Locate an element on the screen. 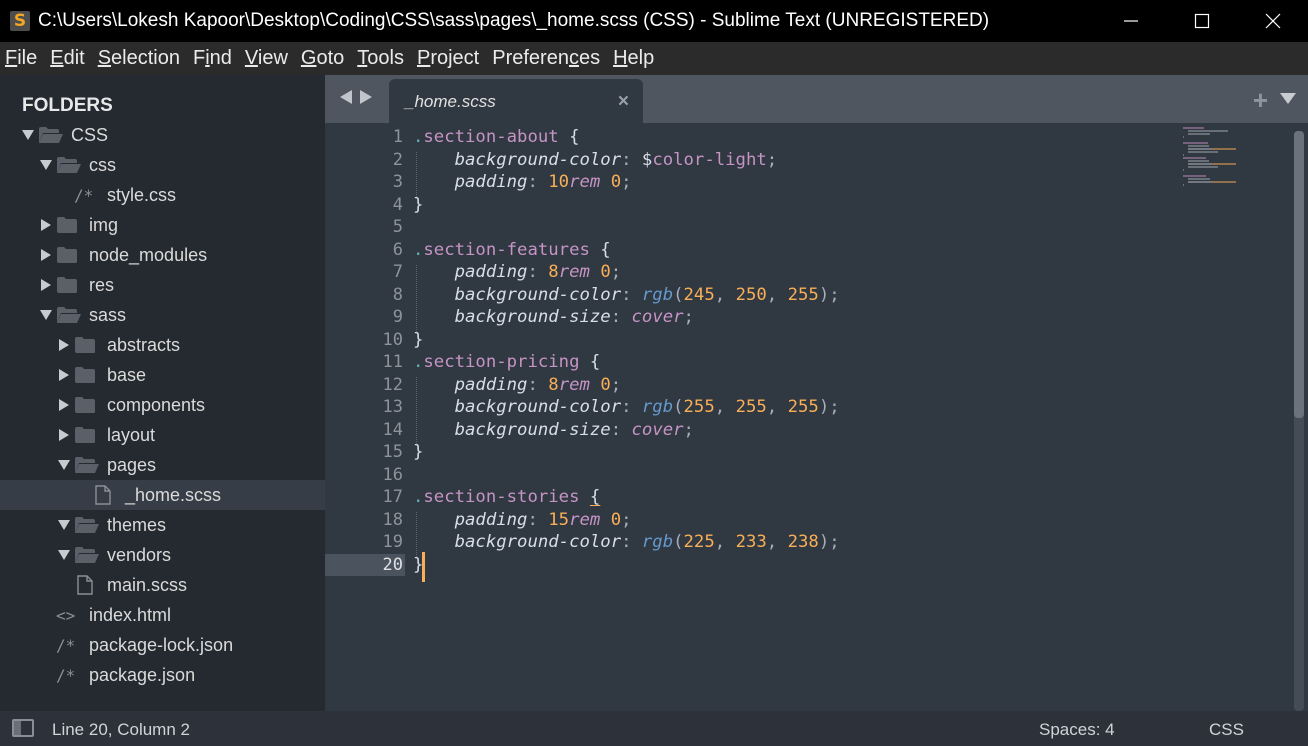  tab-home-scss: _home.scss × is located at coordinates (516, 101).